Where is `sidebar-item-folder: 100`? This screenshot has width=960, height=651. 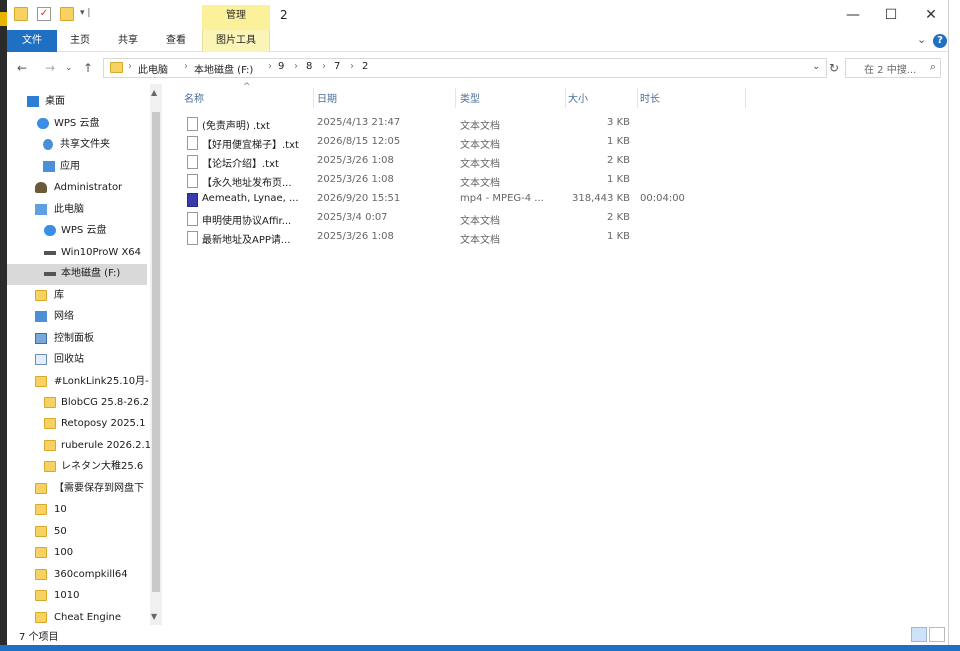 sidebar-item-folder: 100 is located at coordinates (77, 553).